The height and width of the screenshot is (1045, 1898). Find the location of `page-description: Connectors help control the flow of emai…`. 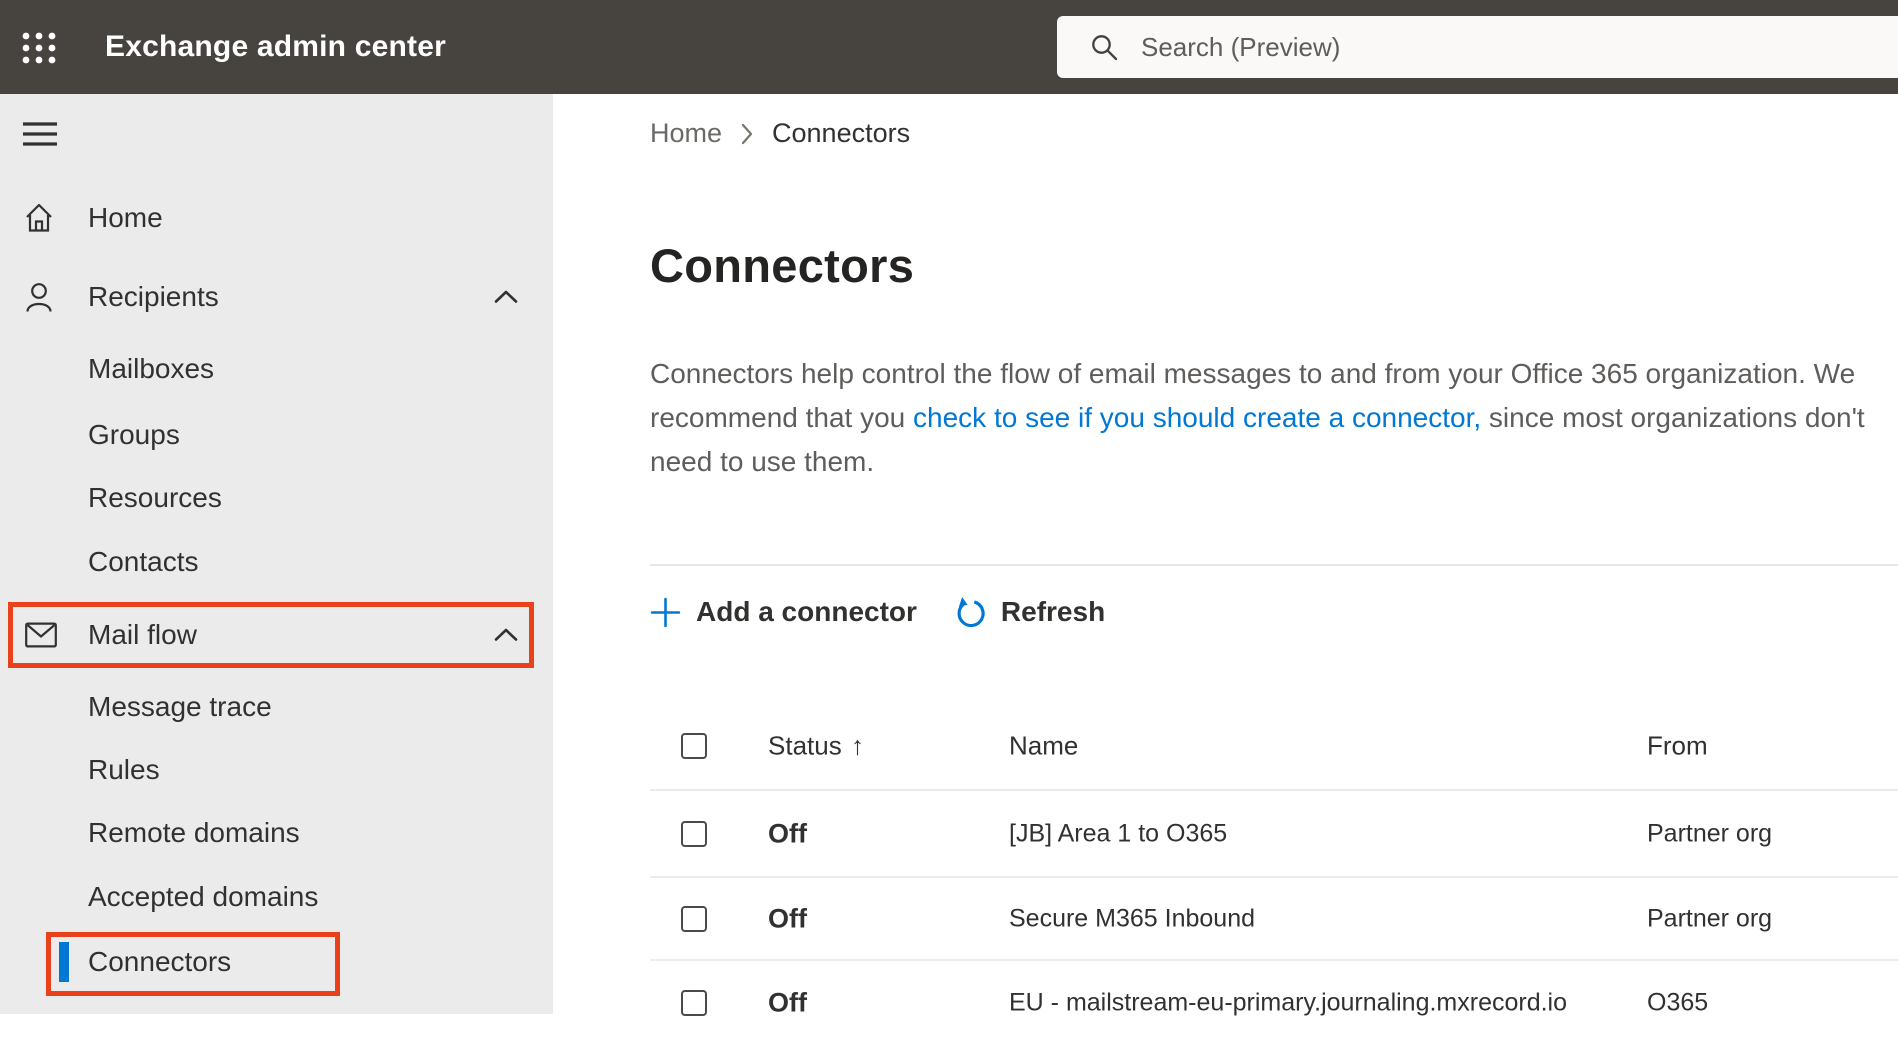

page-description: Connectors help control the flow of emai… is located at coordinates (1262, 418).